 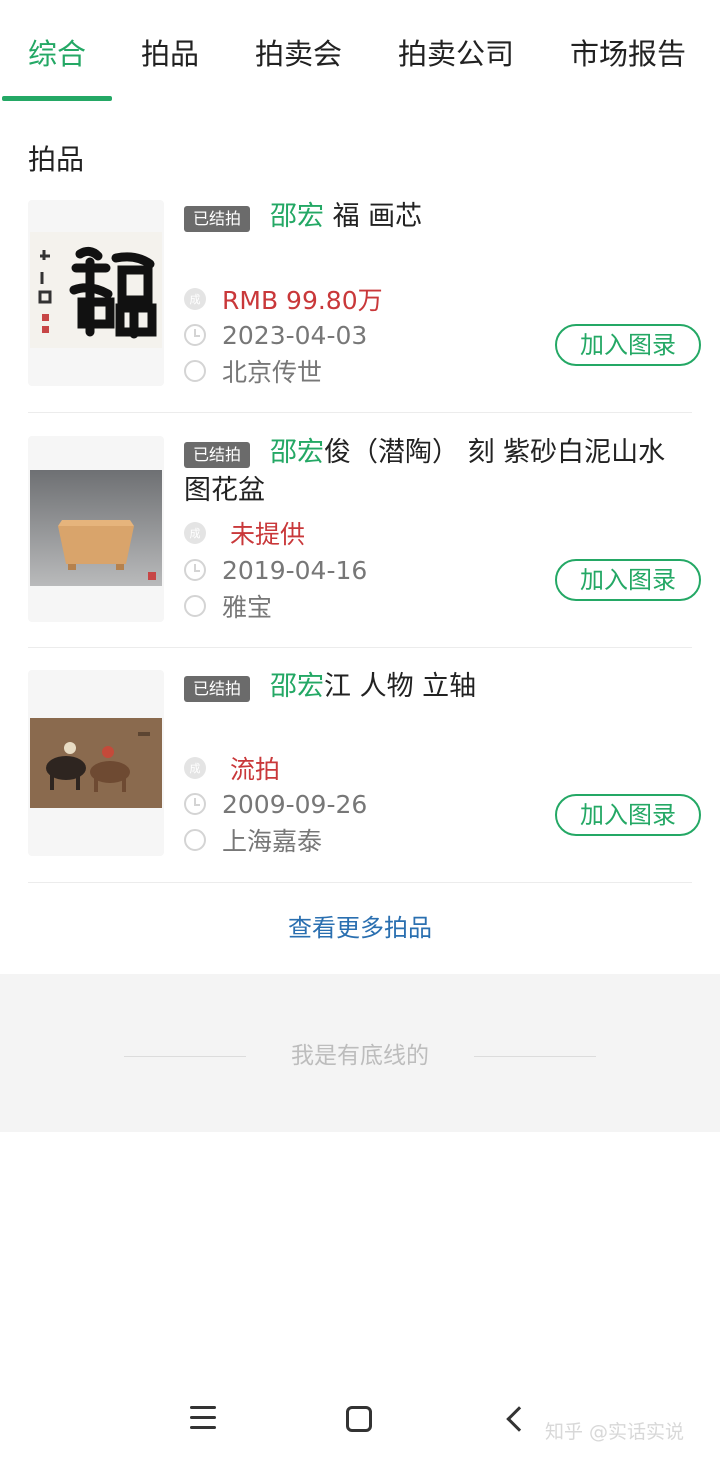 What do you see at coordinates (628, 54) in the screenshot?
I see `tab-market-reports: 市场报告` at bounding box center [628, 54].